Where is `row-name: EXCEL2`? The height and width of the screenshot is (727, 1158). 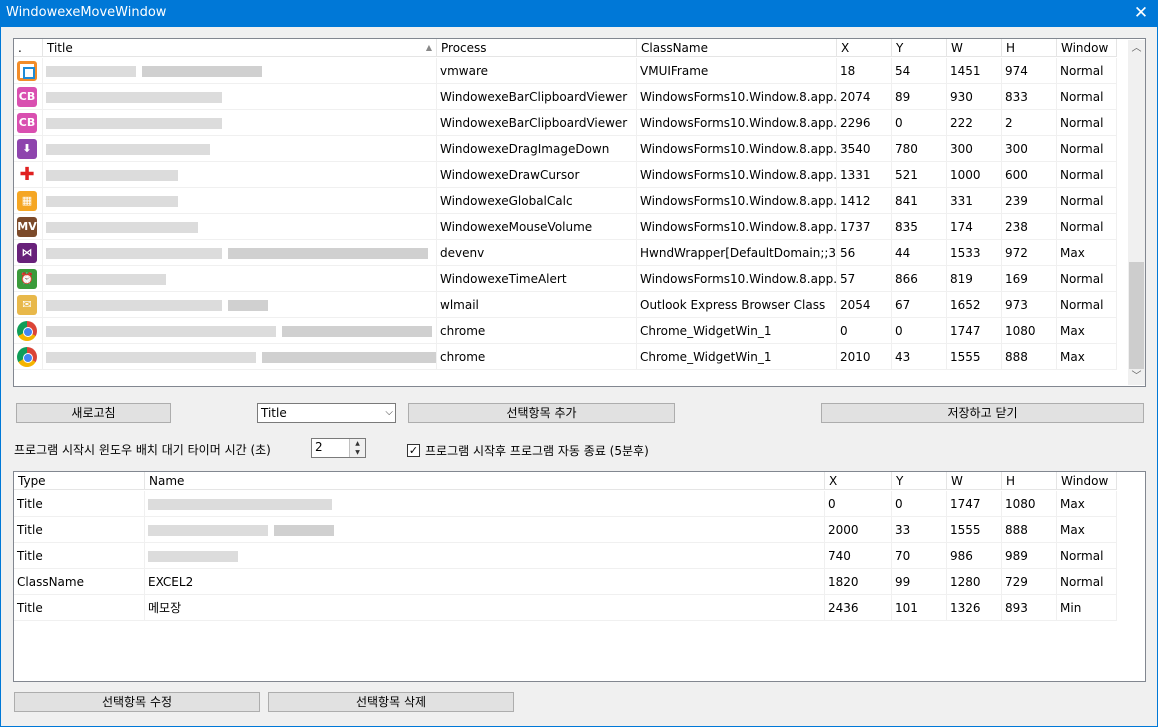 row-name: EXCEL2 is located at coordinates (485, 582).